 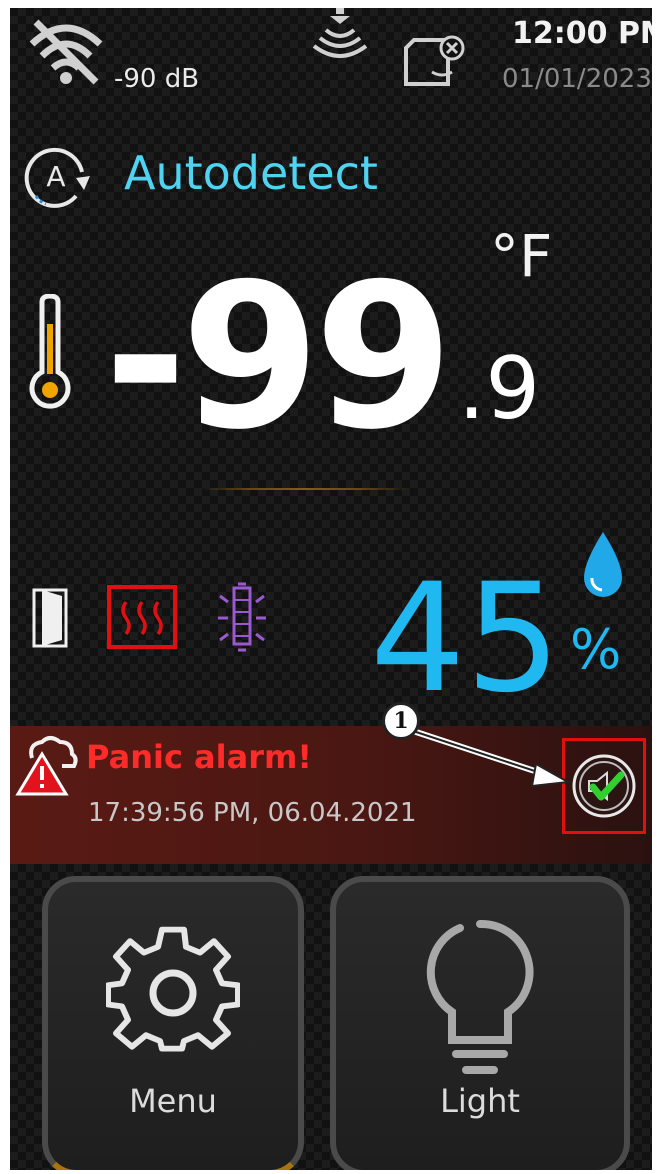 I want to click on clock-date: 01/01/2023, so click(x=577, y=79).